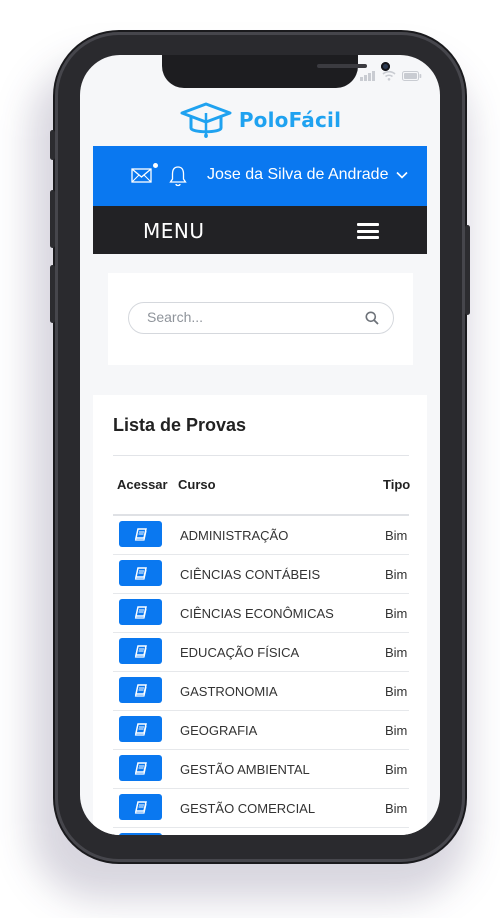  I want to click on user-header-bar: Jose da Silva de Andrade, so click(260, 176).